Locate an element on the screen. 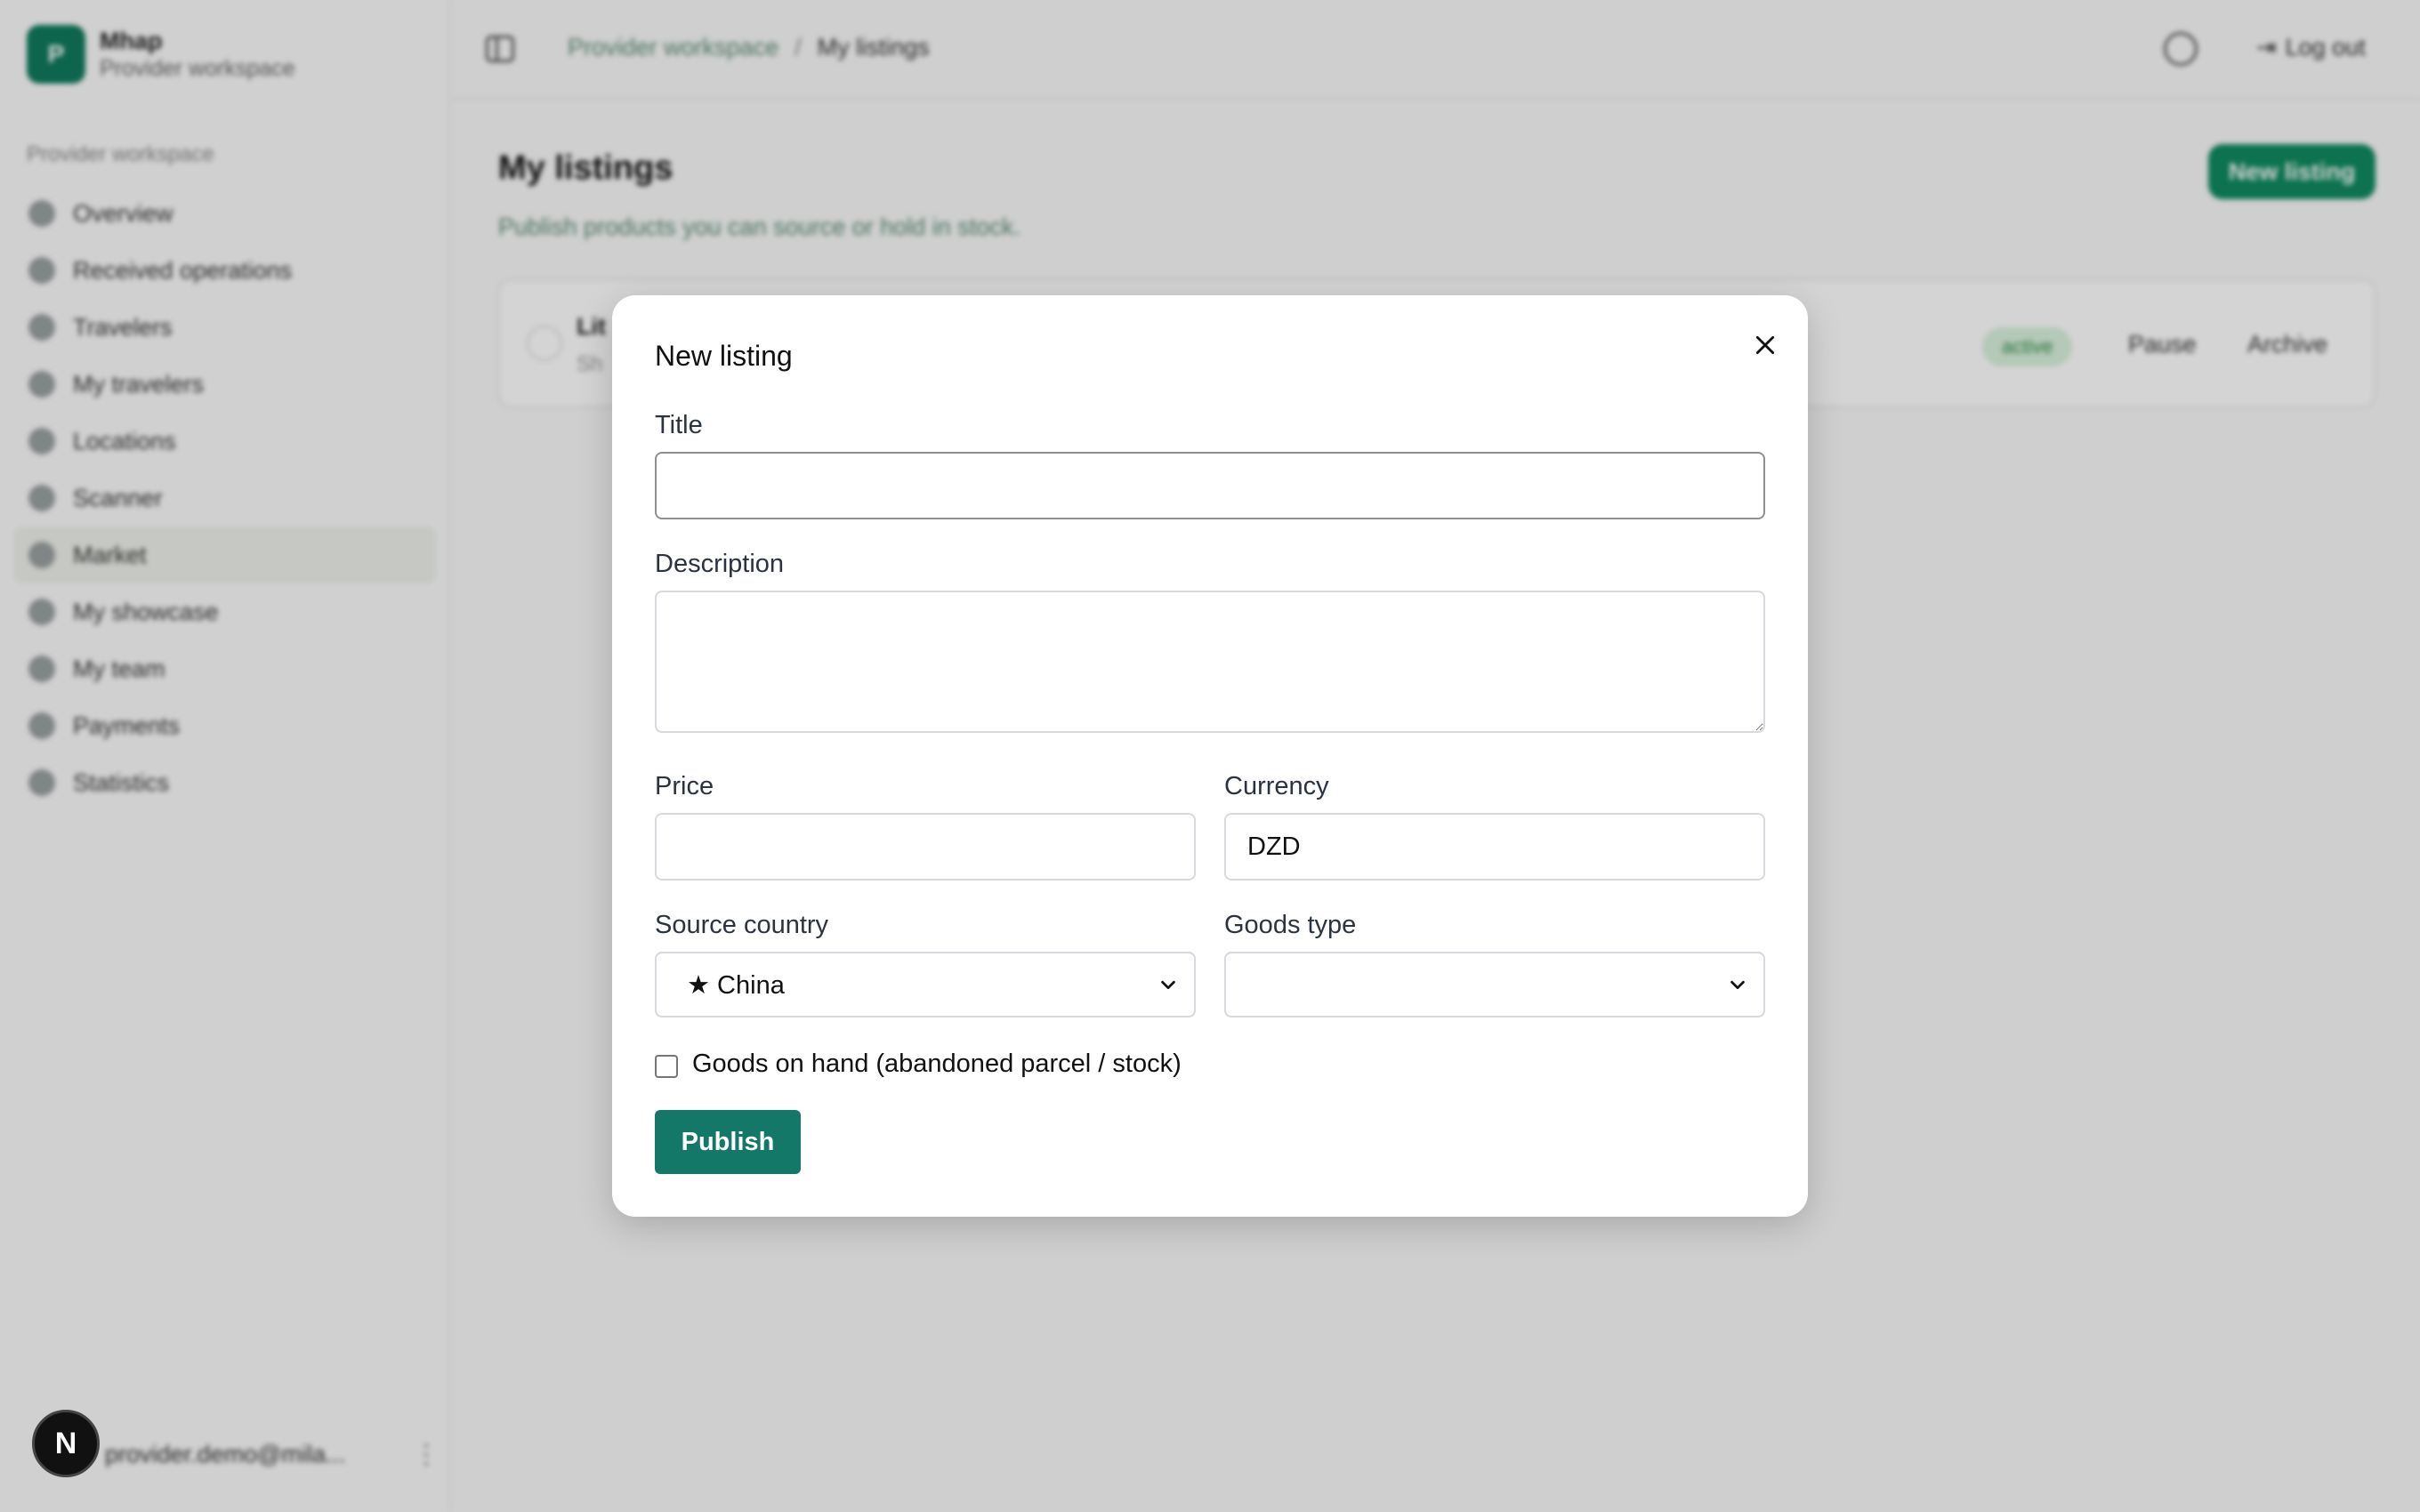 This screenshot has height=1512, width=2420. close-icon is located at coordinates (1765, 345).